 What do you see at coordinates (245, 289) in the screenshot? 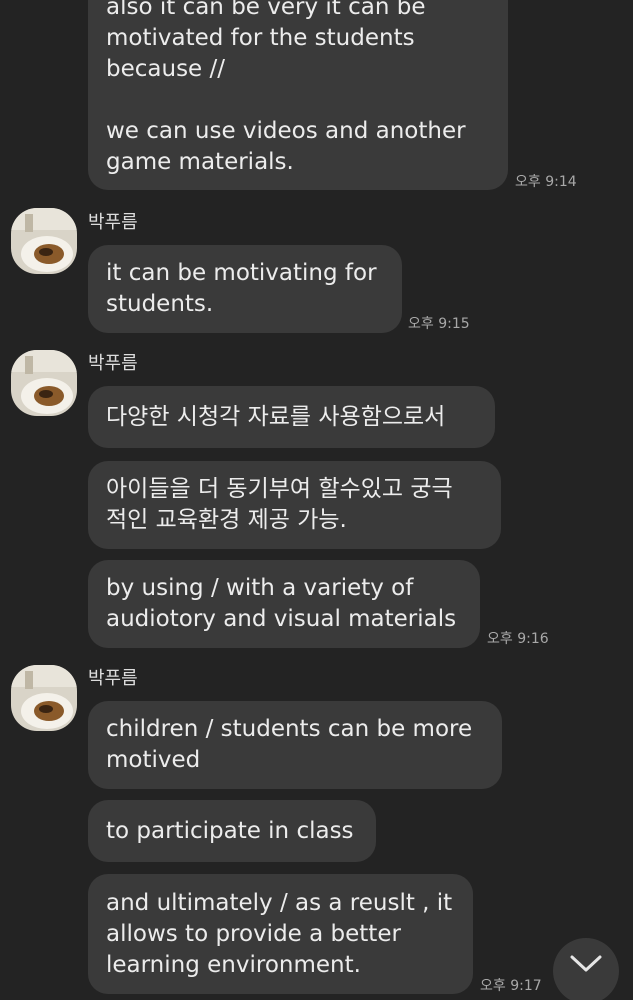
I see `message-bubble: it can be motivating for students.` at bounding box center [245, 289].